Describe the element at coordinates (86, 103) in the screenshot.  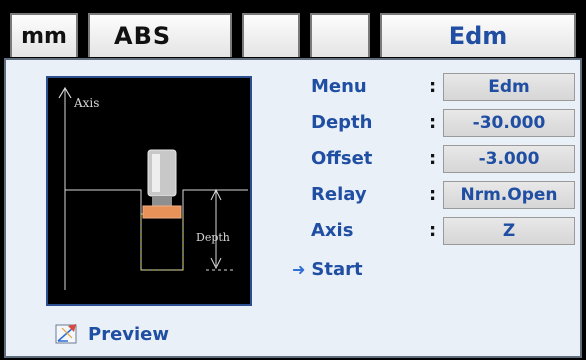
I see `axis-label: Axis` at that location.